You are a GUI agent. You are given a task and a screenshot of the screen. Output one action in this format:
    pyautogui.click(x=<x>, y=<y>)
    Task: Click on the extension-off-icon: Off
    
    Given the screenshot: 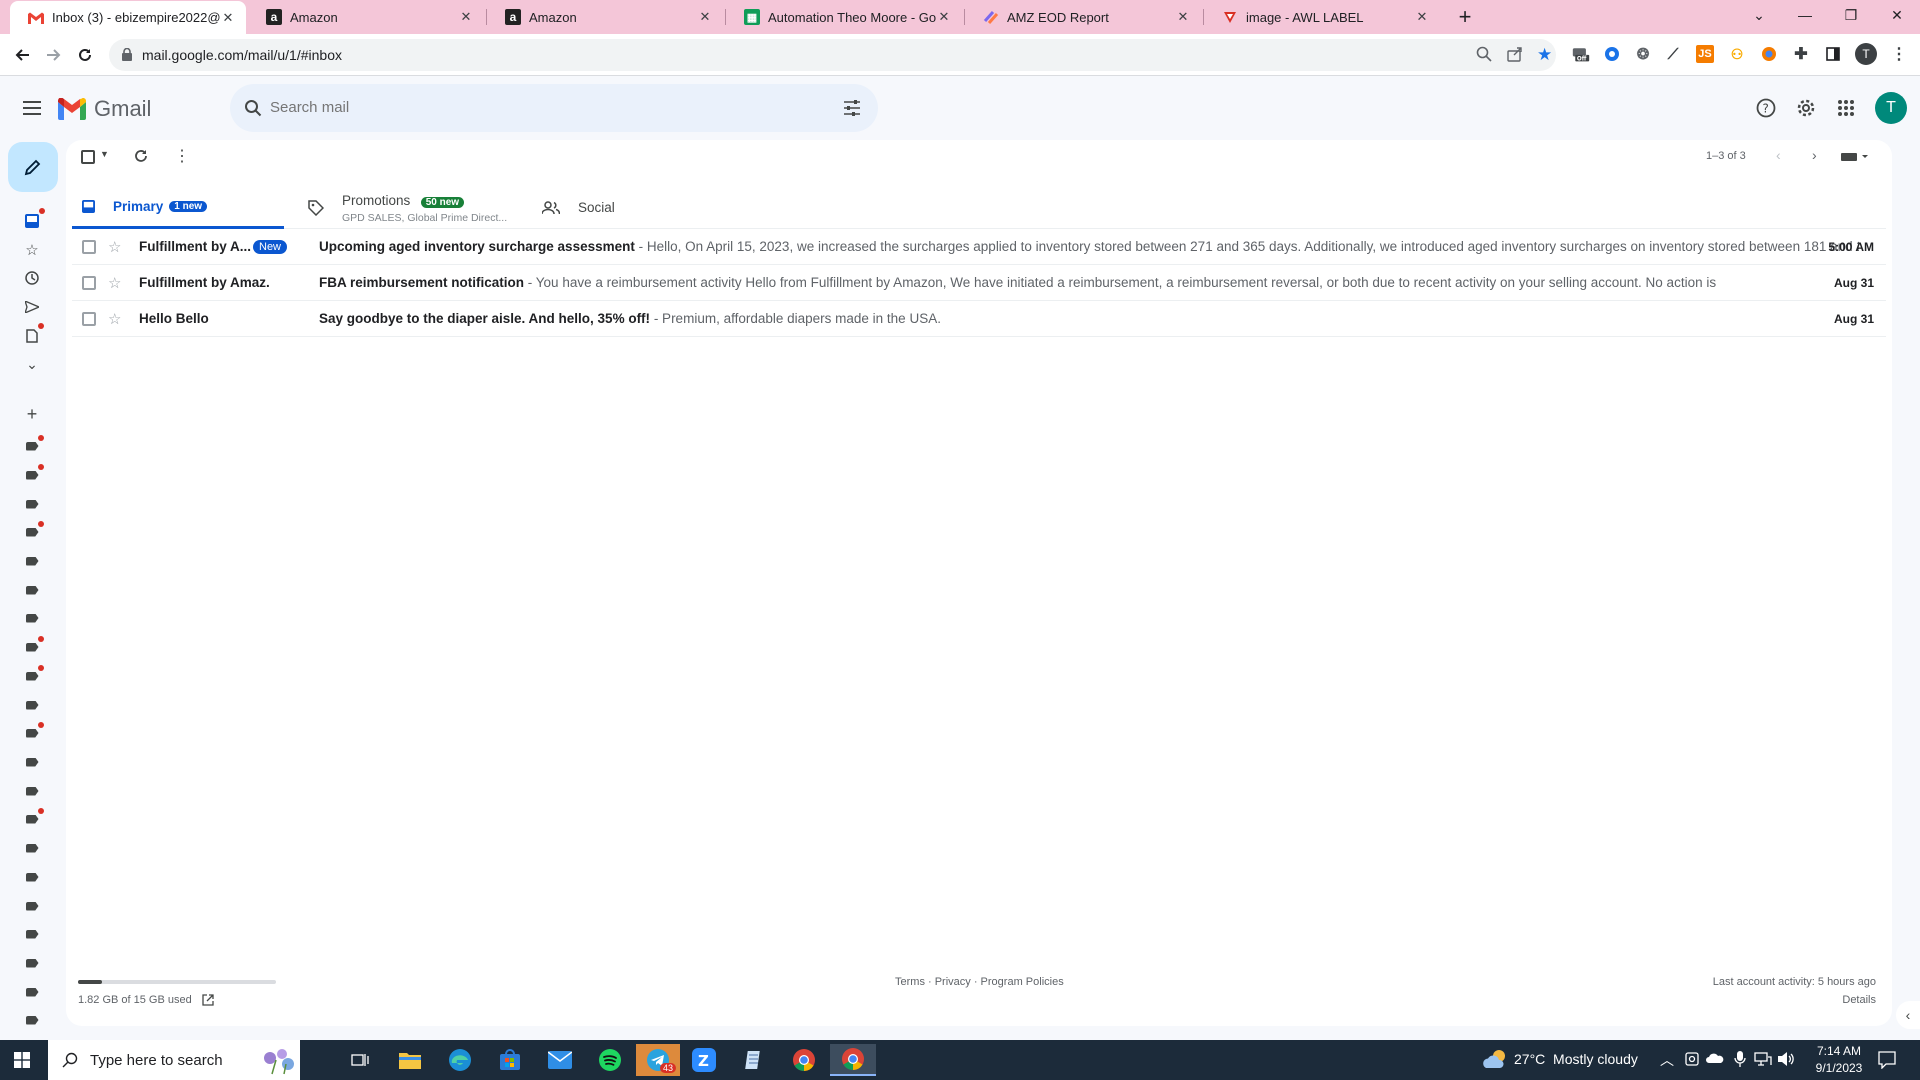 What is the action you would take?
    pyautogui.click(x=1581, y=54)
    